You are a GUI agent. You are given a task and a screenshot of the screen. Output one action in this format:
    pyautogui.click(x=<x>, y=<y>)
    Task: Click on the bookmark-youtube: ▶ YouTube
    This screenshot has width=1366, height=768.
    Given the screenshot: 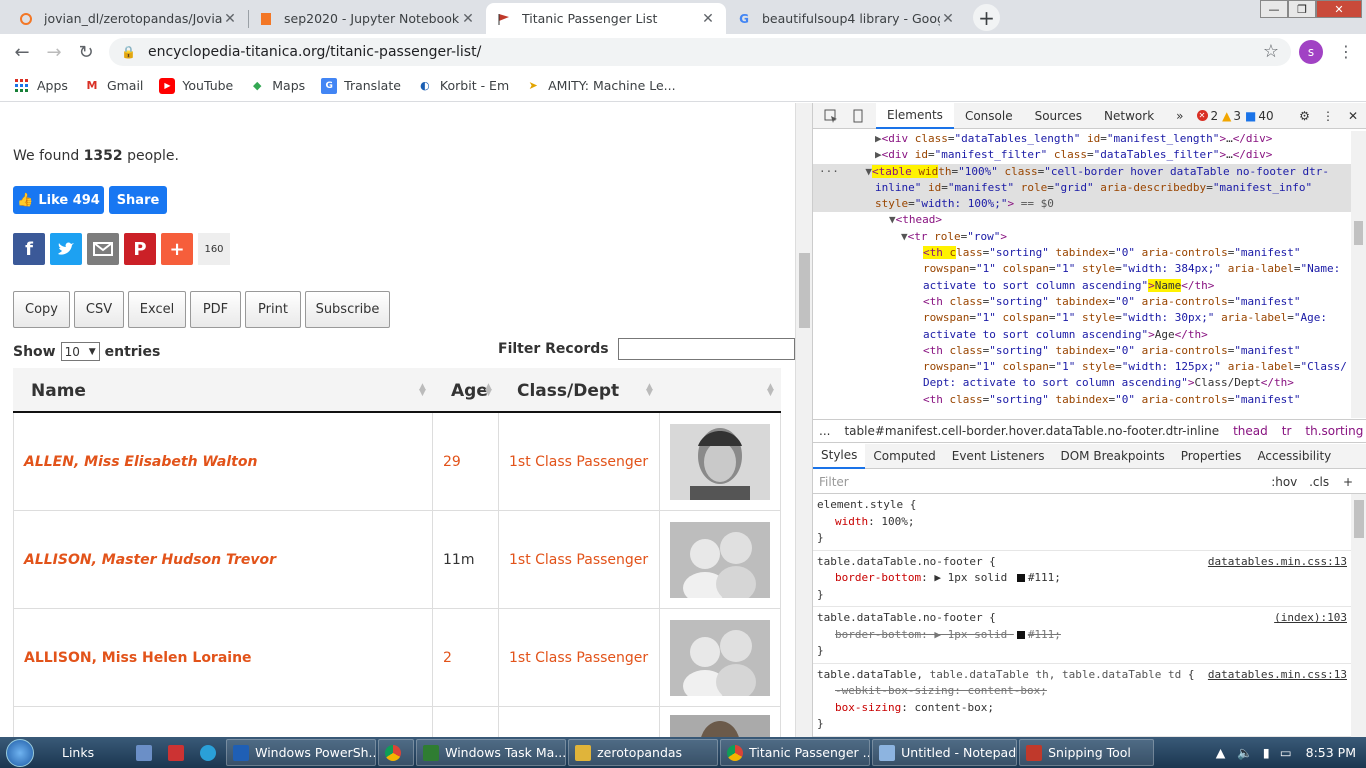 What is the action you would take?
    pyautogui.click(x=196, y=85)
    